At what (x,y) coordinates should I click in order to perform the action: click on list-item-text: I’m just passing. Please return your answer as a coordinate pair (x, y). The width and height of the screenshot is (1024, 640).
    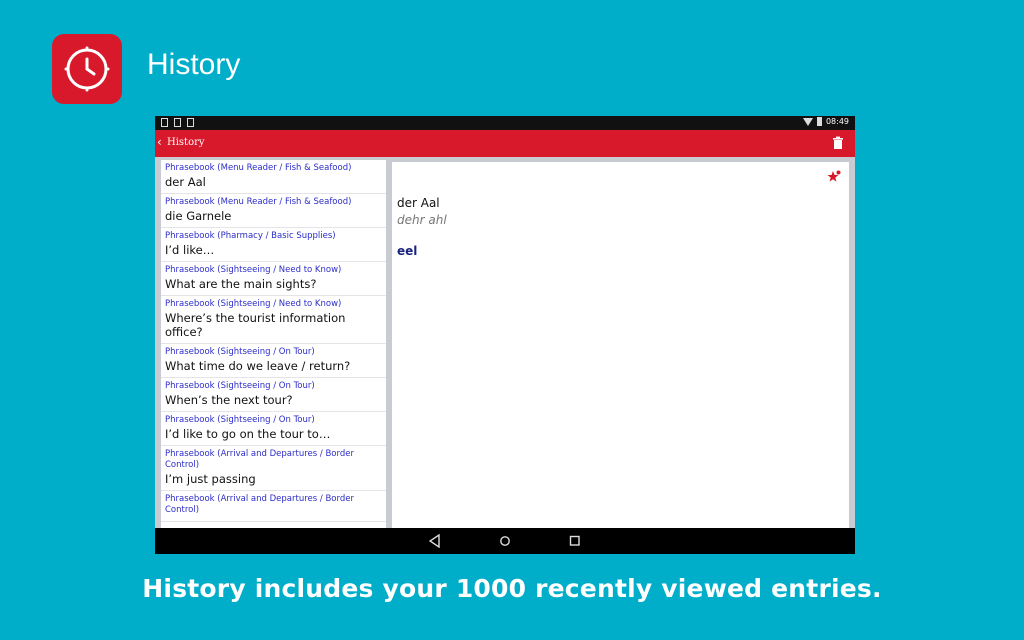
    Looking at the image, I should click on (210, 479).